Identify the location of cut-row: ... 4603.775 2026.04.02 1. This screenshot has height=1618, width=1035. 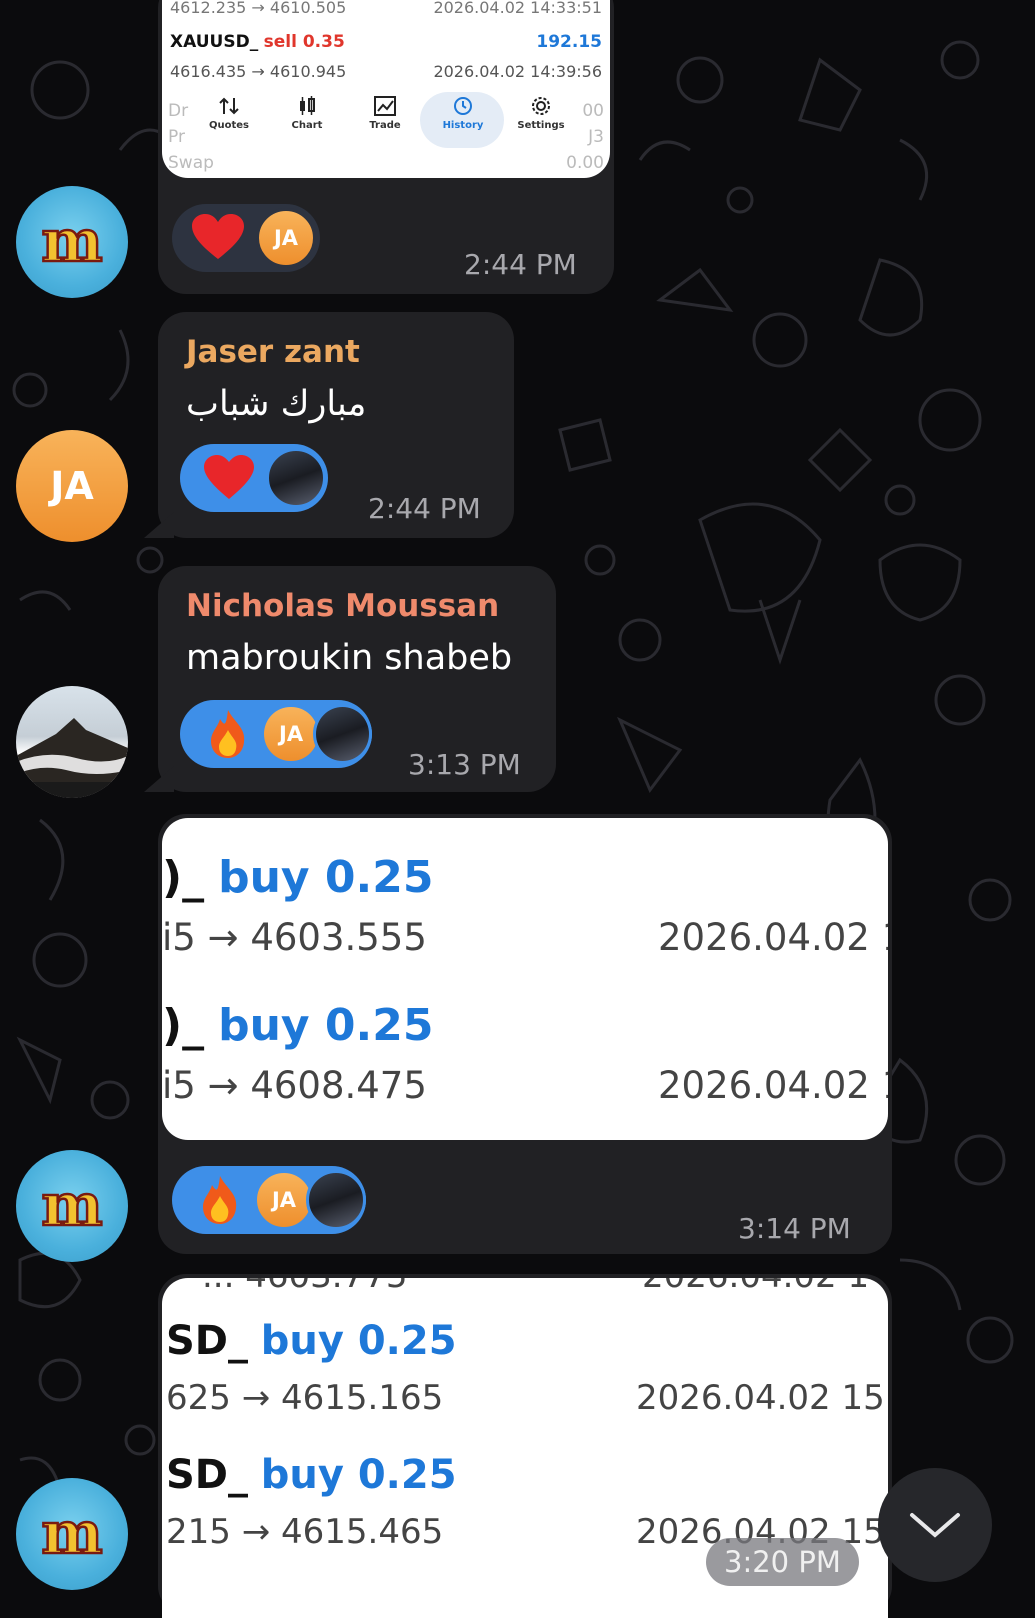
(545, 1287).